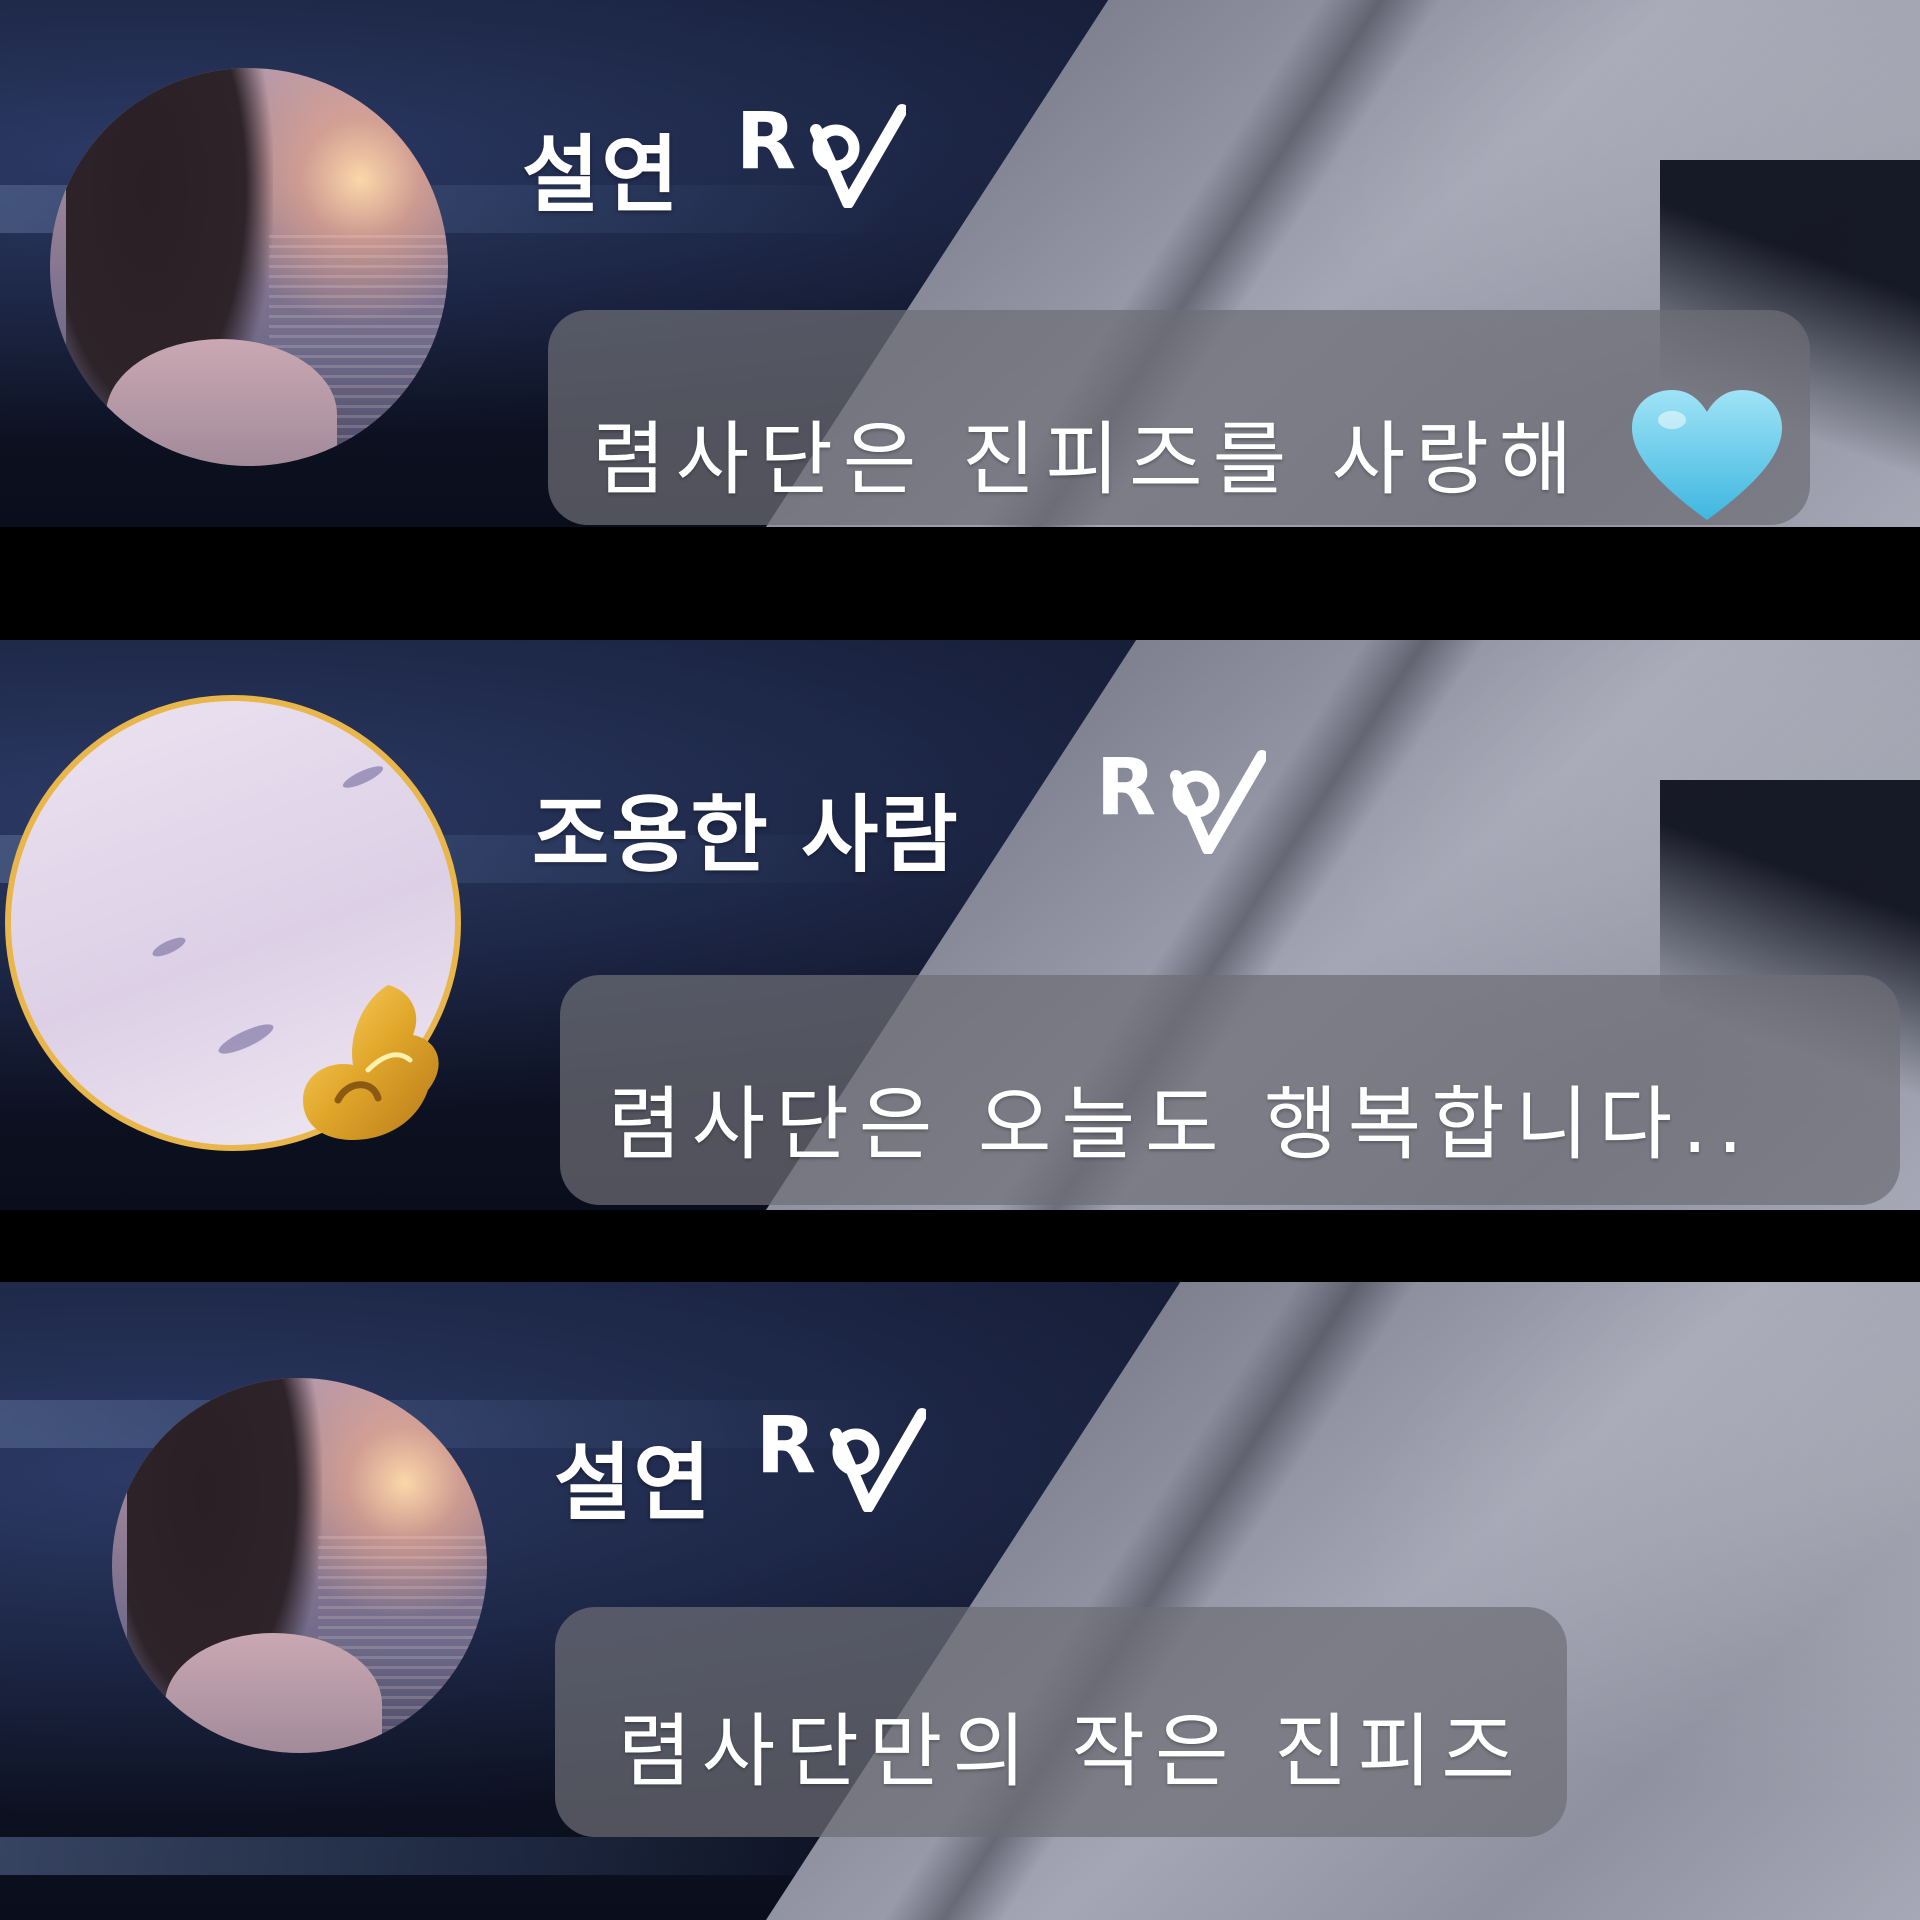 This screenshot has width=1920, height=1920. What do you see at coordinates (1180, 1124) in the screenshot?
I see `message-text: 렴사단은 오늘도 행복합니다..` at bounding box center [1180, 1124].